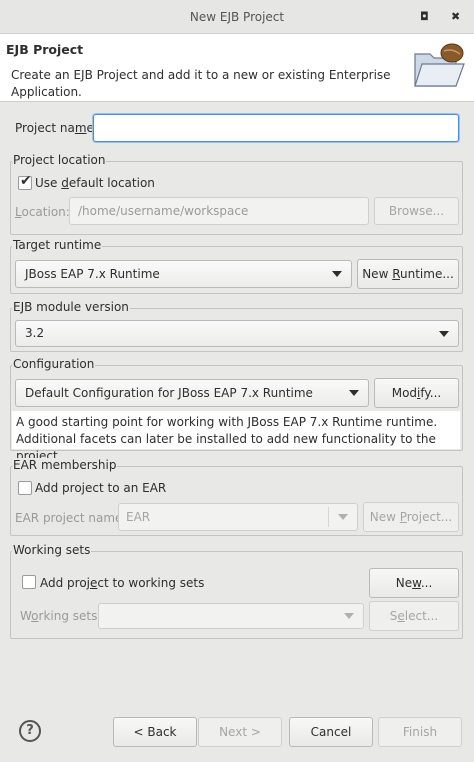  What do you see at coordinates (52, 550) in the screenshot?
I see `working-sets-group-label: Working sets` at bounding box center [52, 550].